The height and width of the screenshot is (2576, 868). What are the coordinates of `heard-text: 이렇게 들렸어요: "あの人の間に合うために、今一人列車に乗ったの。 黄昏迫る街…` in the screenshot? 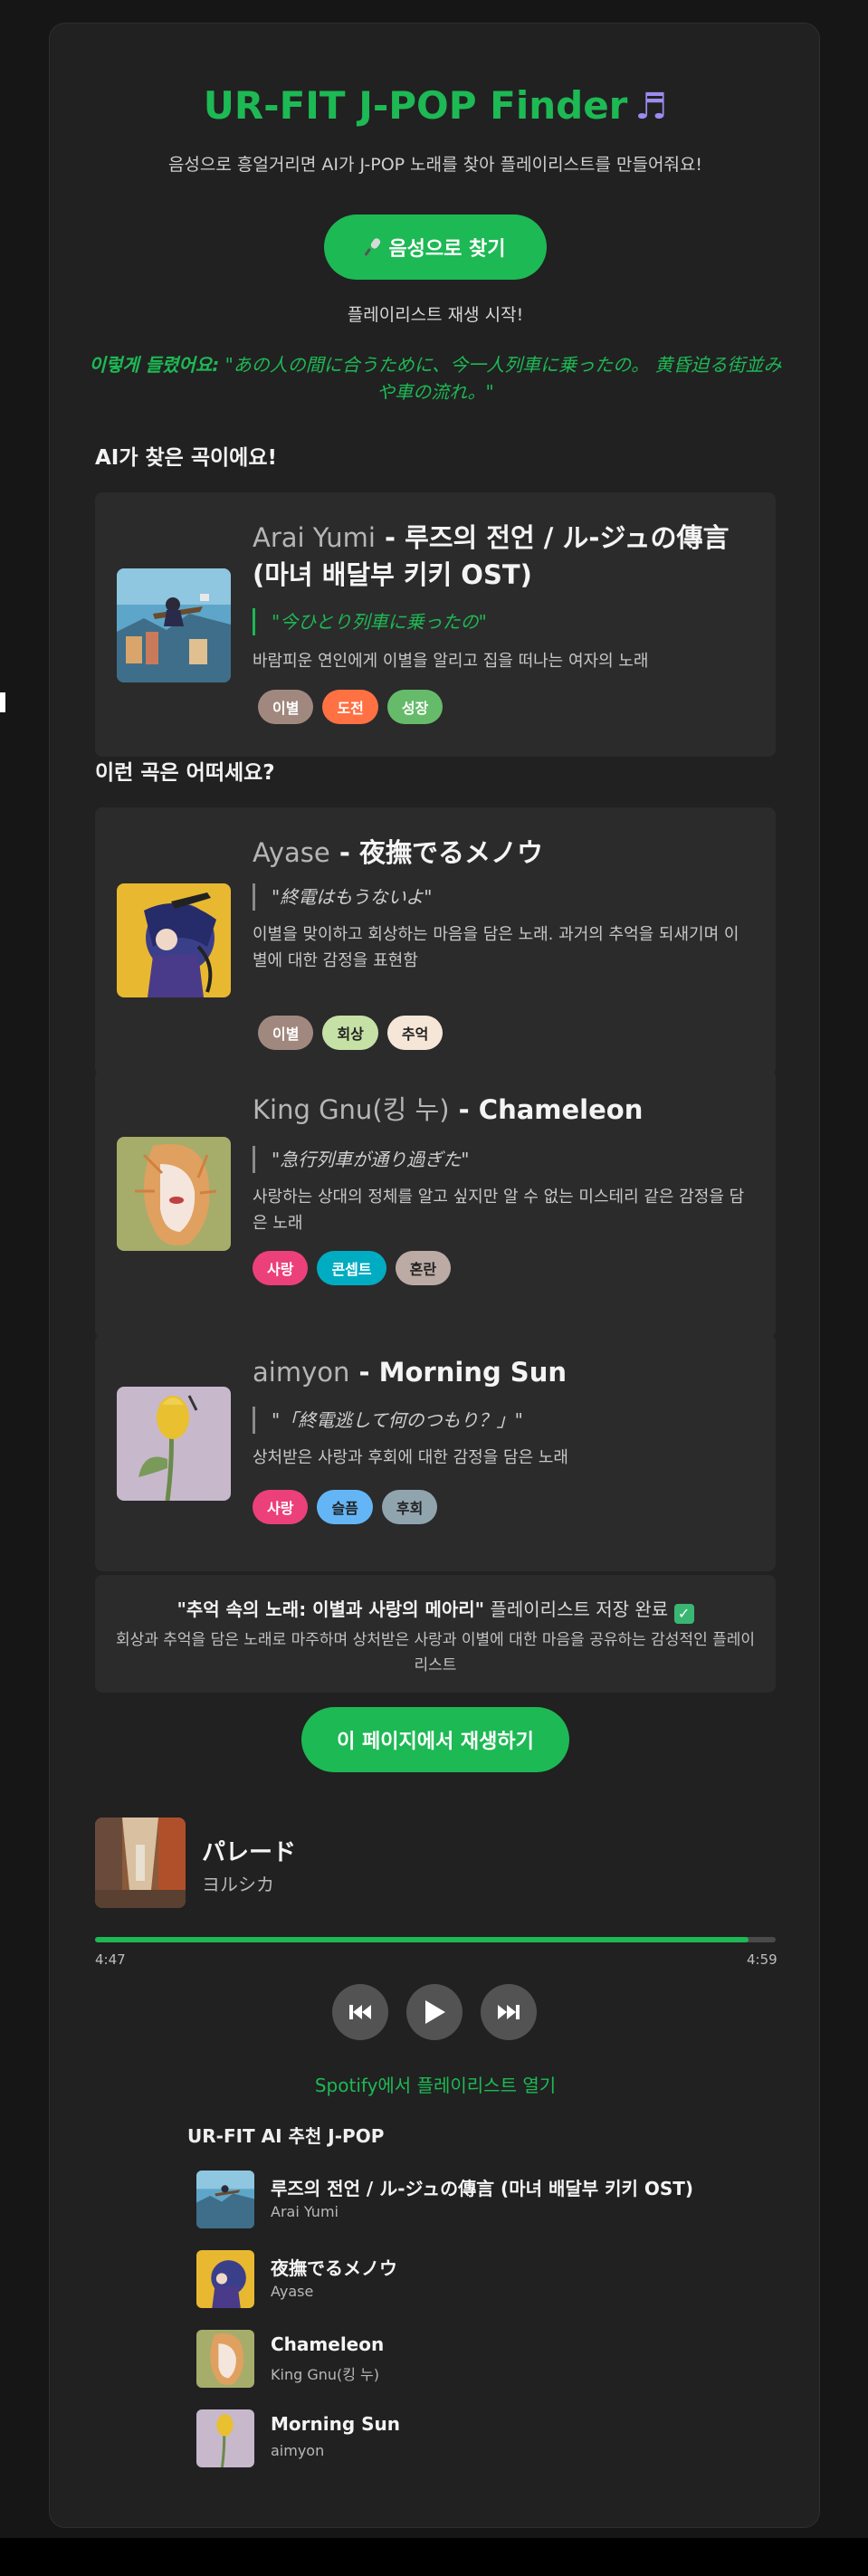 It's located at (435, 378).